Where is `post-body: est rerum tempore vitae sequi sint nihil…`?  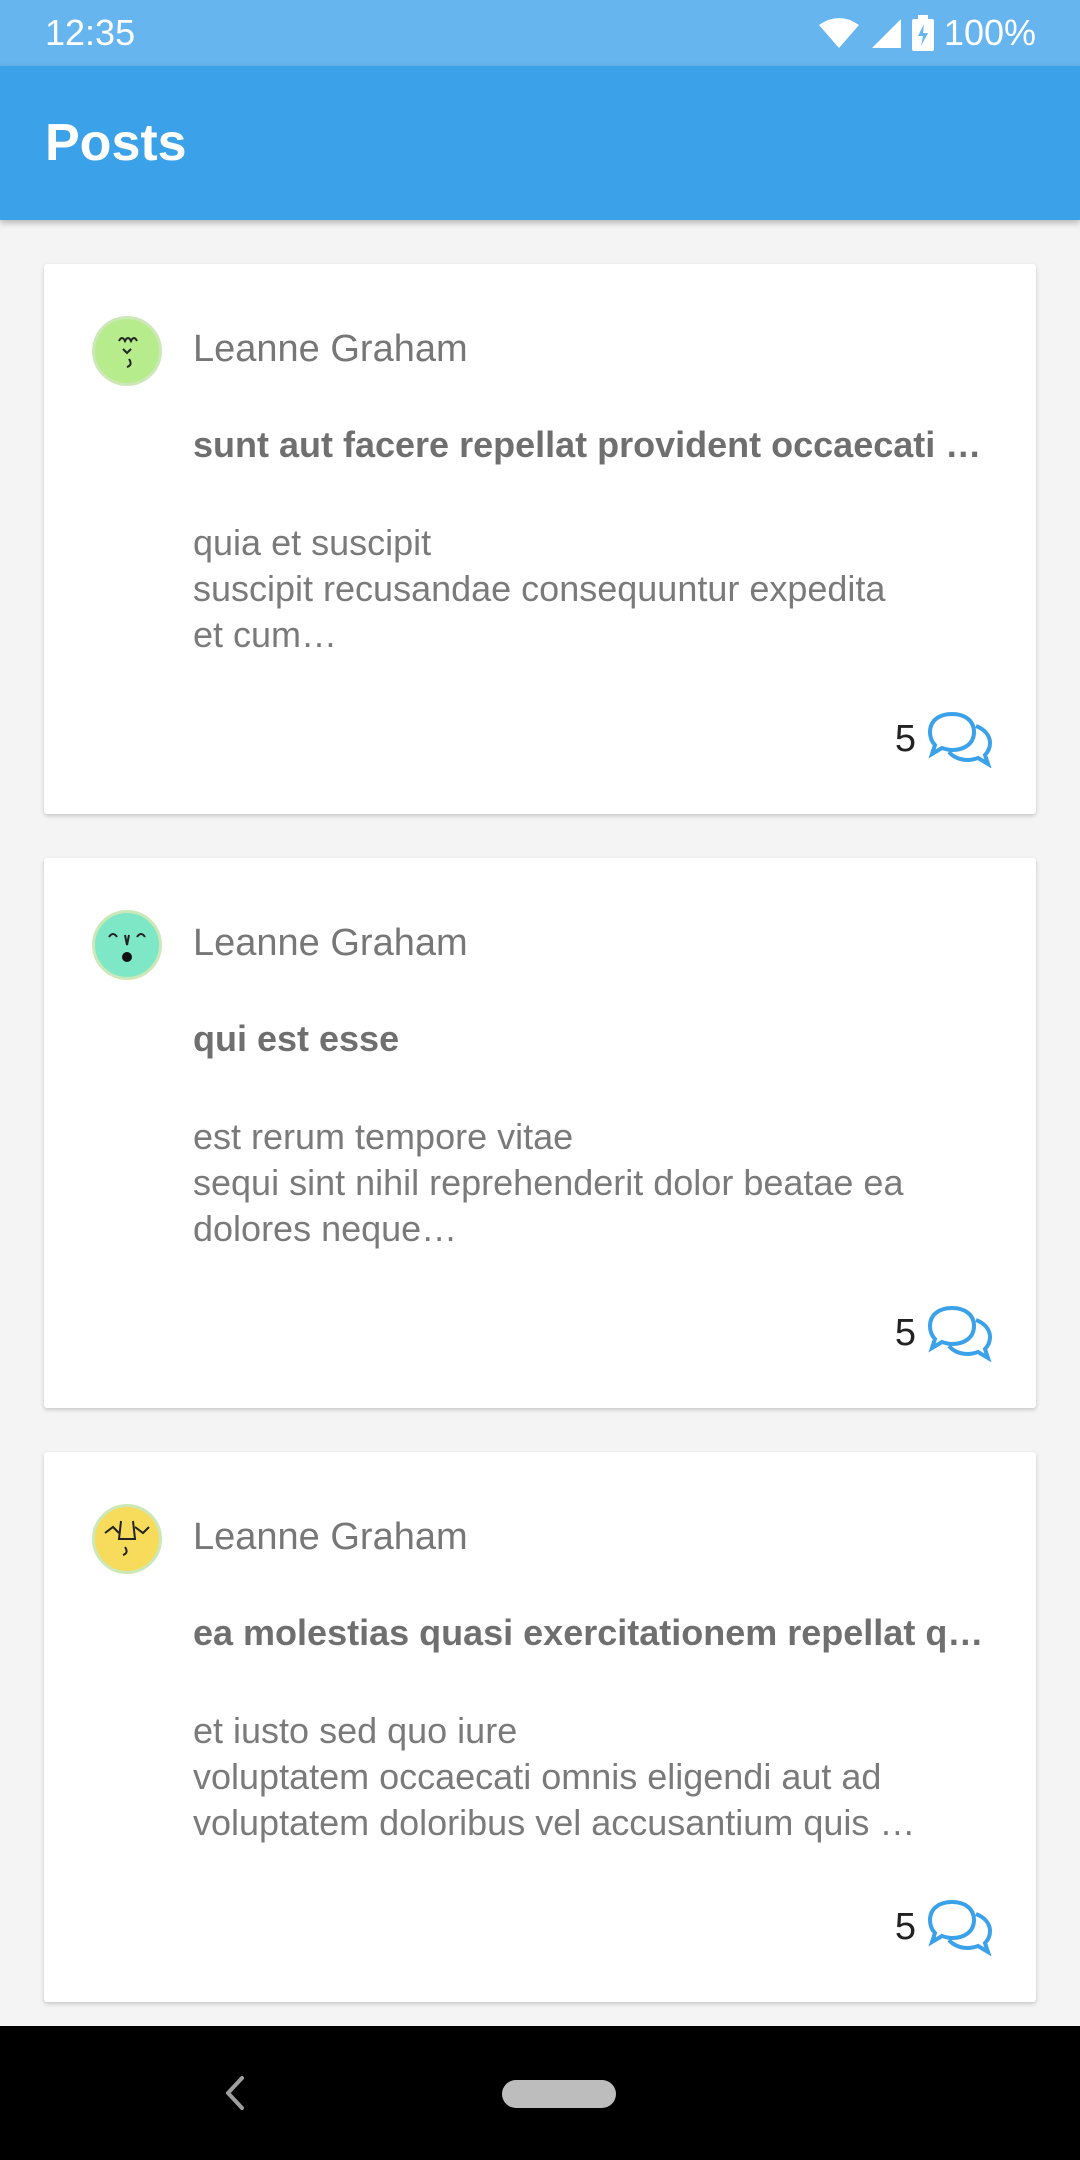 post-body: est rerum tempore vitae sequi sint nihil… is located at coordinates (548, 1182).